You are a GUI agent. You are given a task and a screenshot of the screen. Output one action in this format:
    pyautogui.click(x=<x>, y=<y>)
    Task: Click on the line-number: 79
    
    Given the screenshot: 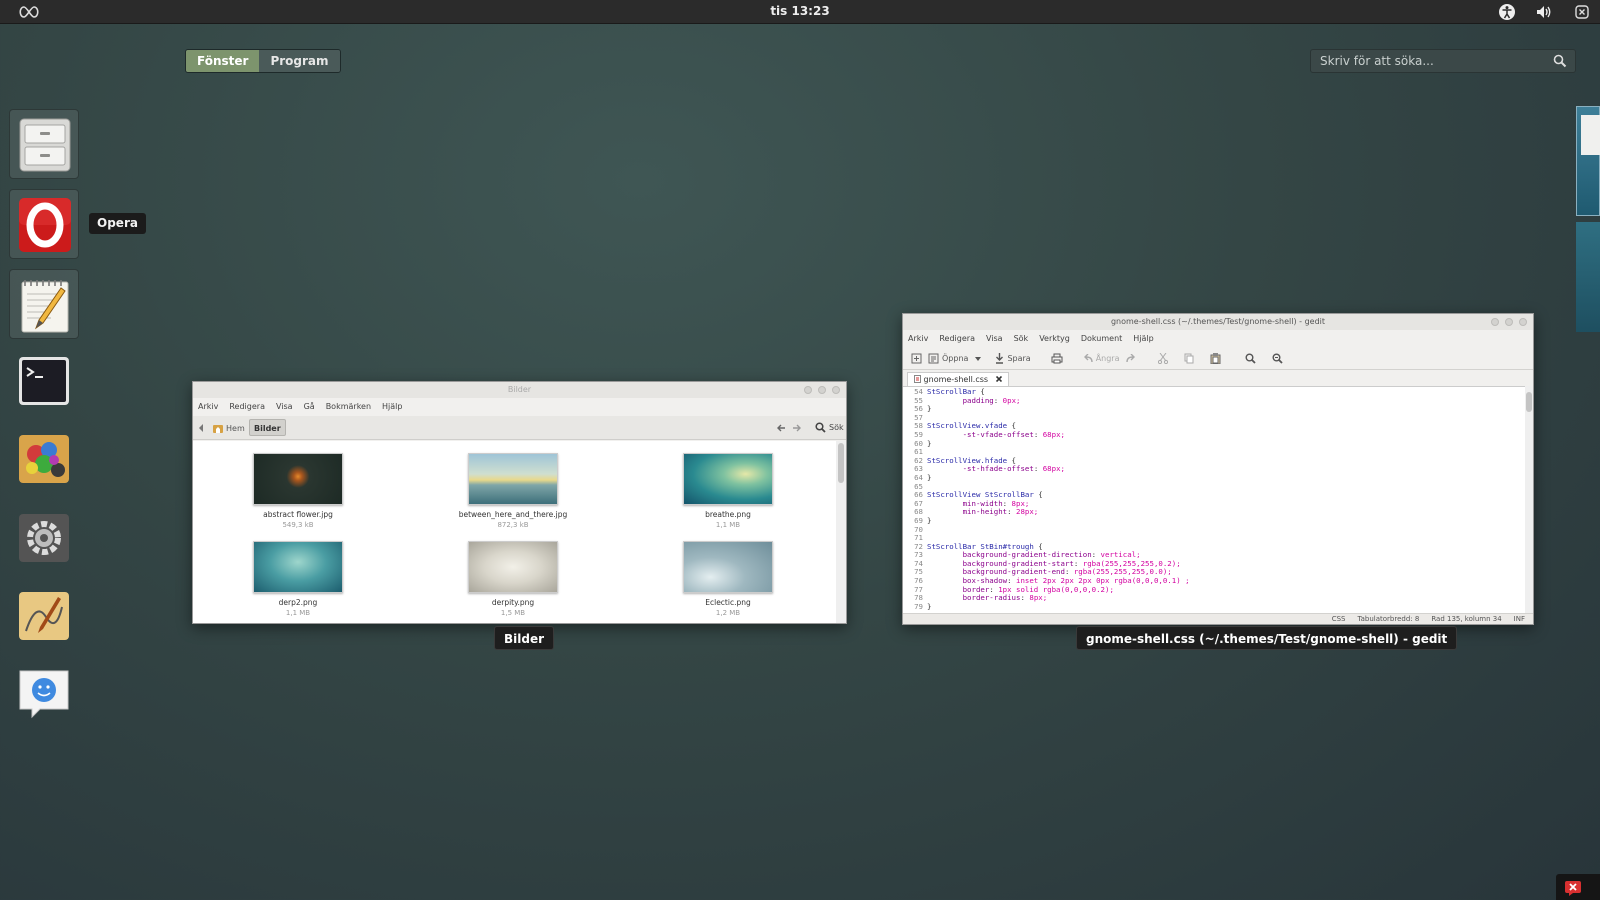 What is the action you would take?
    pyautogui.click(x=918, y=606)
    